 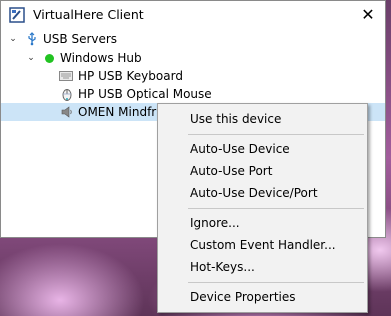 I want to click on usb-icon, so click(x=32, y=39).